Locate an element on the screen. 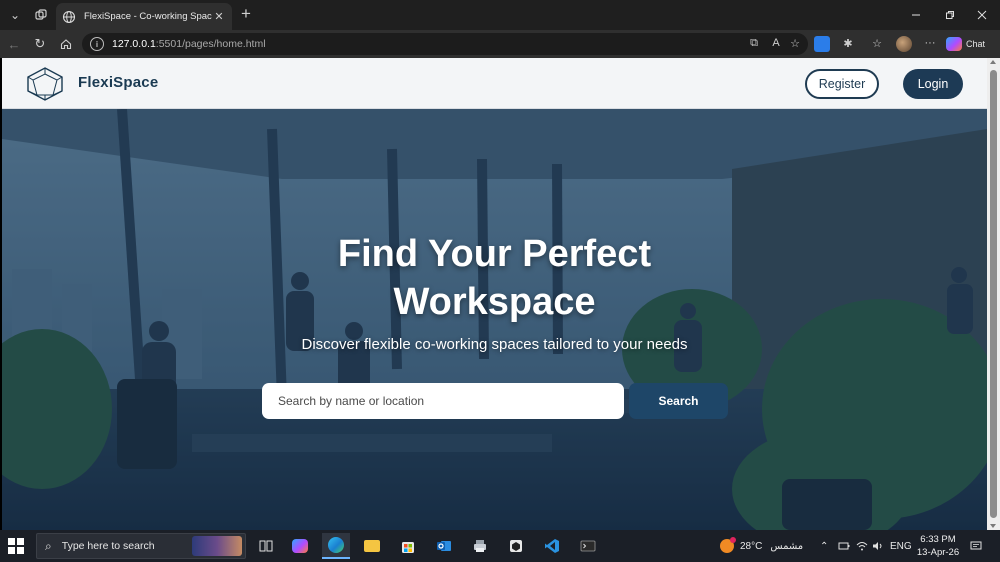 The height and width of the screenshot is (562, 1000). profile-avatar is located at coordinates (904, 44).